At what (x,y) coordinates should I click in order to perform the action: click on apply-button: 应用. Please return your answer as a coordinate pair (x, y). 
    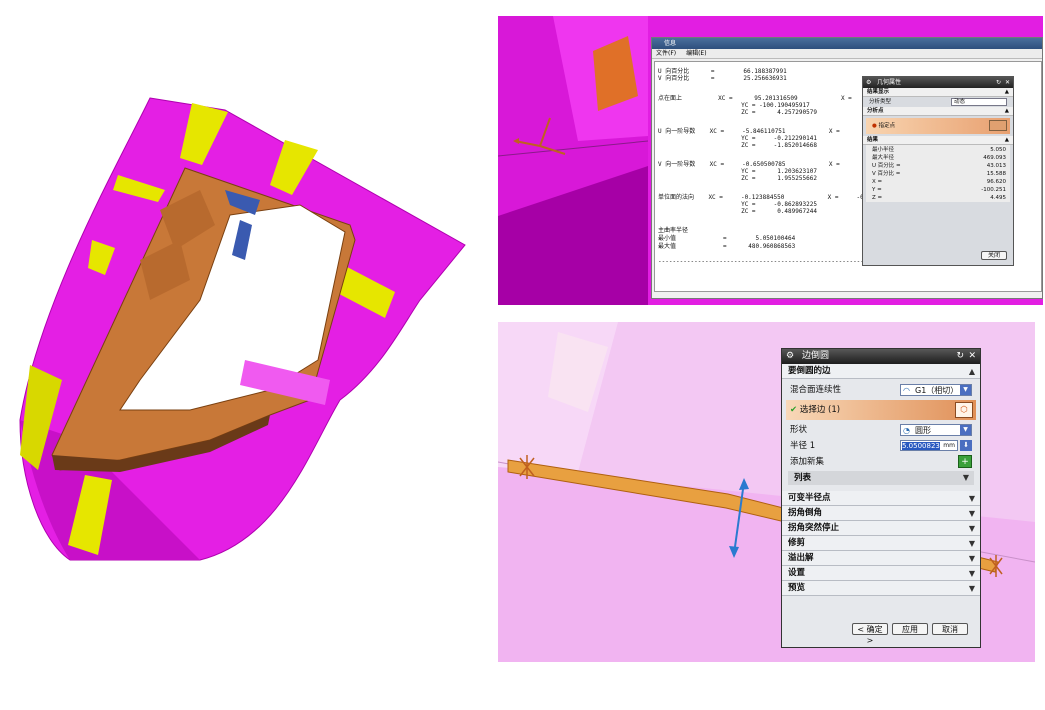
    Looking at the image, I should click on (910, 629).